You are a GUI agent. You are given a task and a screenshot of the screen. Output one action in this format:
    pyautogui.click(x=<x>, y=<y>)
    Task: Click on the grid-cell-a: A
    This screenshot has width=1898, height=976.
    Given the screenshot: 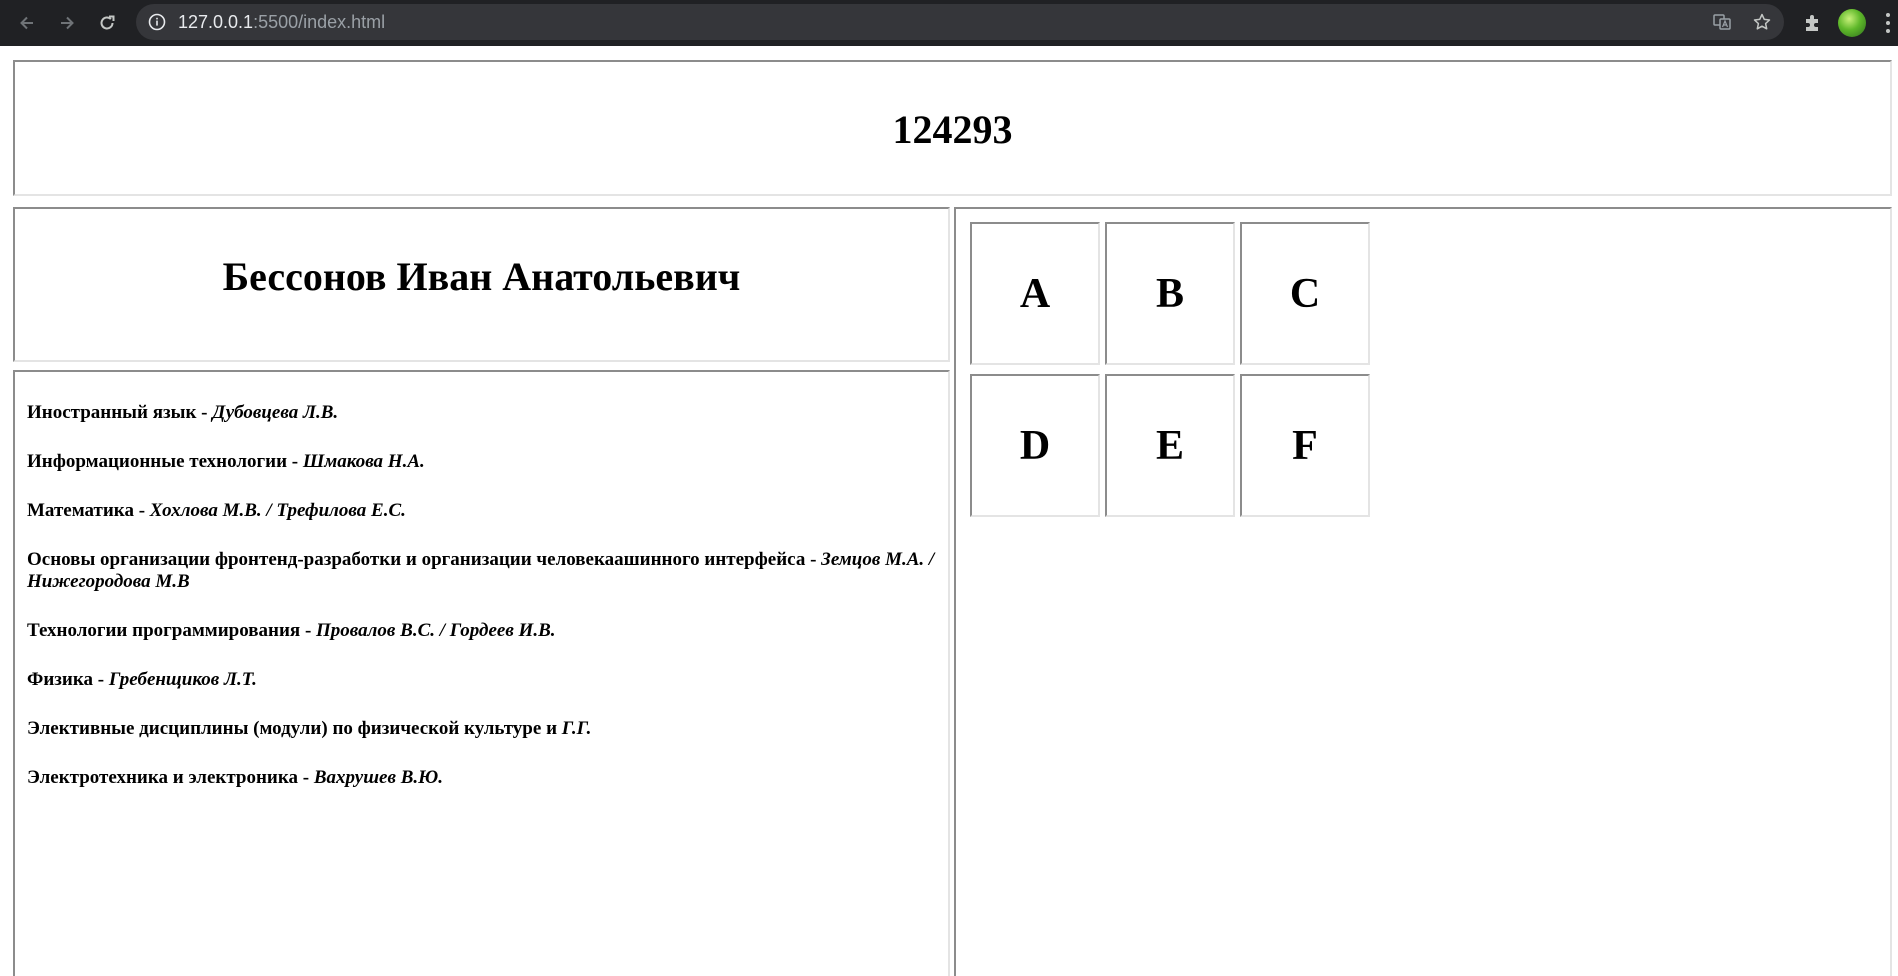 What is the action you would take?
    pyautogui.click(x=1035, y=293)
    